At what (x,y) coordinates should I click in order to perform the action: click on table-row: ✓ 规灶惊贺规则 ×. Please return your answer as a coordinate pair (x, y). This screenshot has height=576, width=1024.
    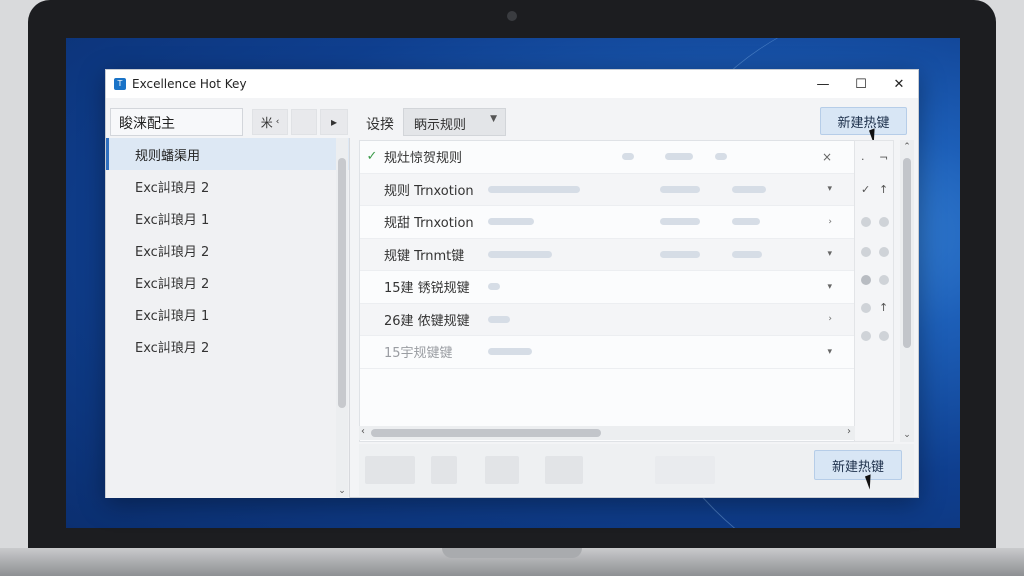
    Looking at the image, I should click on (607, 157).